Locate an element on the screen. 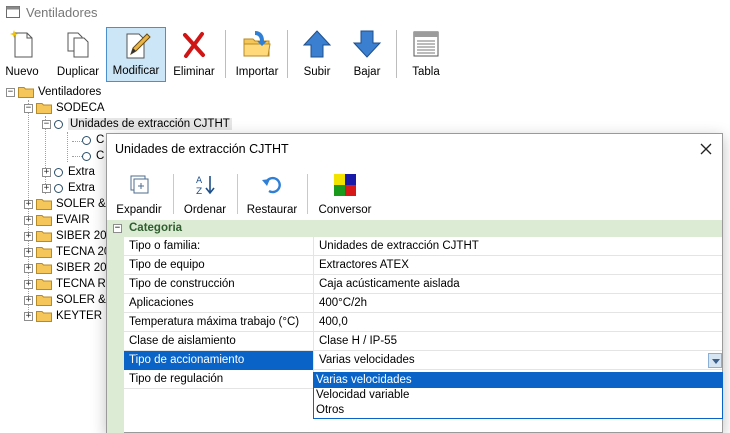  expand-button: Expandir is located at coordinates (139, 194).